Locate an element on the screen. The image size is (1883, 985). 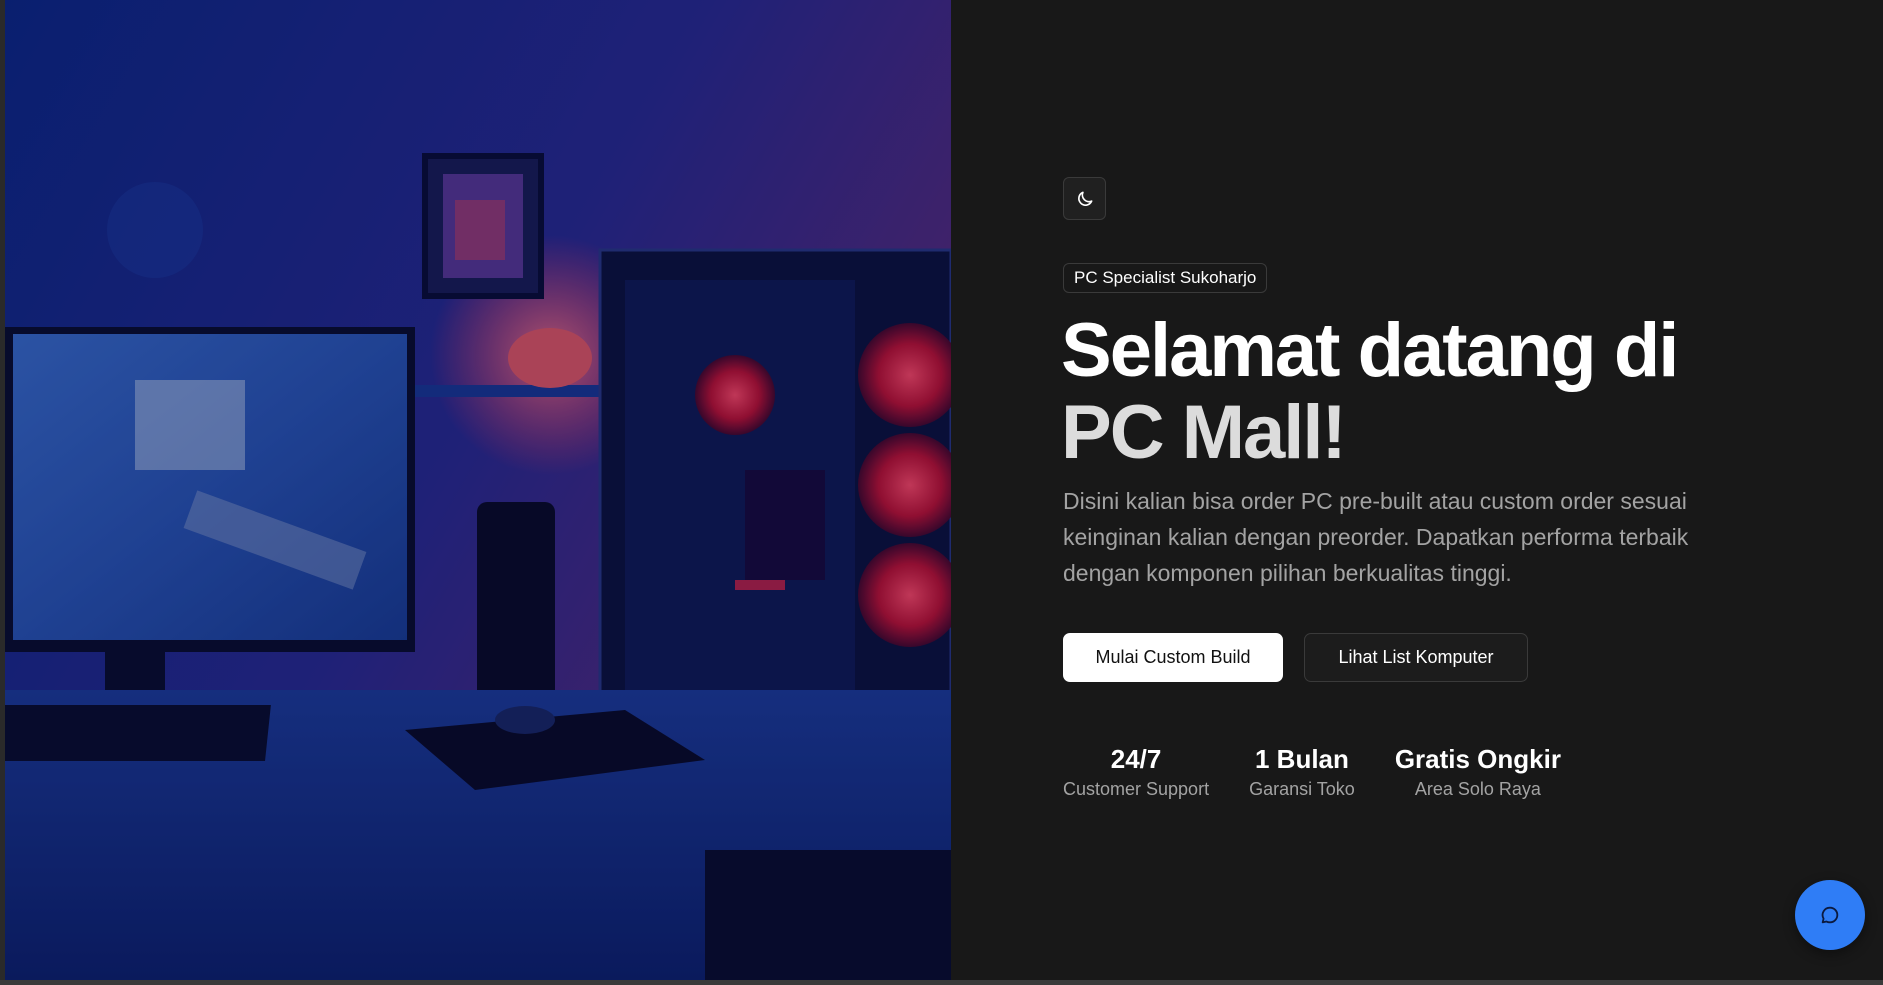
stat-support: 24/7 Customer Support is located at coordinates (1136, 772).